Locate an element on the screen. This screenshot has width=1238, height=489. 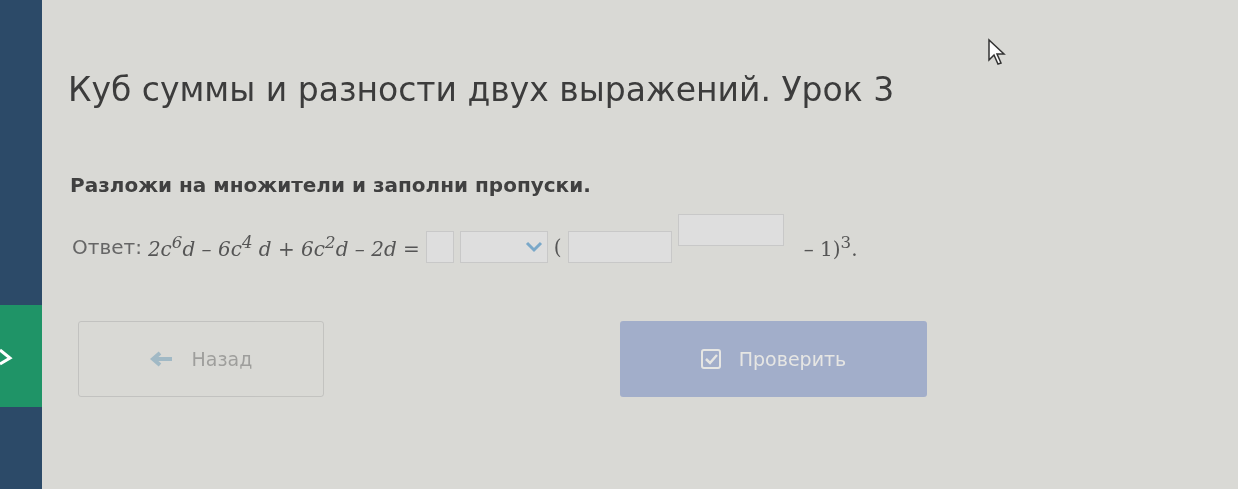
chevron-down-icon is located at coordinates (533, 247).